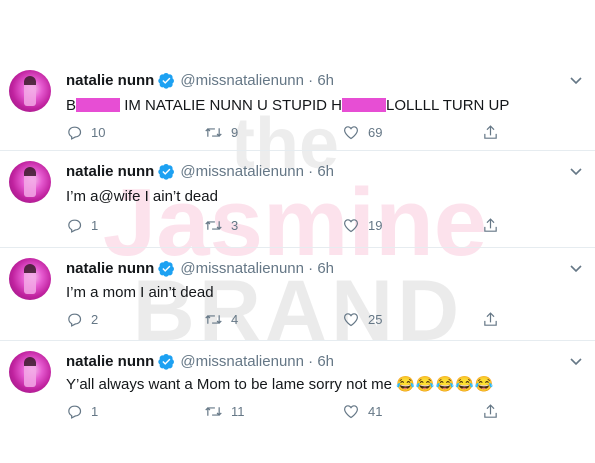 Image resolution: width=595 pixels, height=463 pixels. What do you see at coordinates (238, 411) in the screenshot?
I see `retweet-count: 11` at bounding box center [238, 411].